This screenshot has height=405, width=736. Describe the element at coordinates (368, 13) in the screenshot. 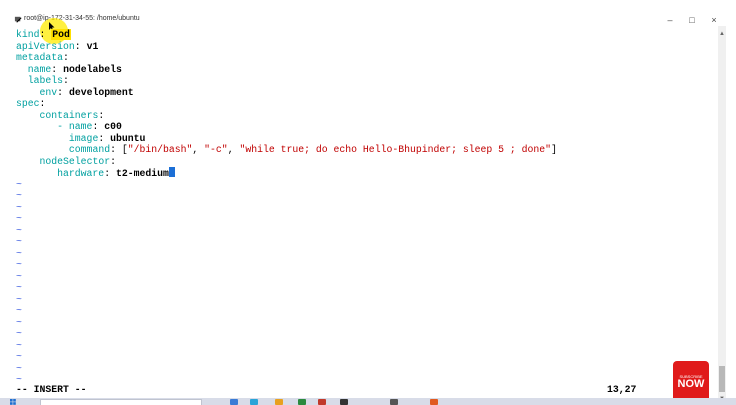

I see `title-bar: root@ip-172-31-34-55: /home/ubuntu – □ ×` at that location.